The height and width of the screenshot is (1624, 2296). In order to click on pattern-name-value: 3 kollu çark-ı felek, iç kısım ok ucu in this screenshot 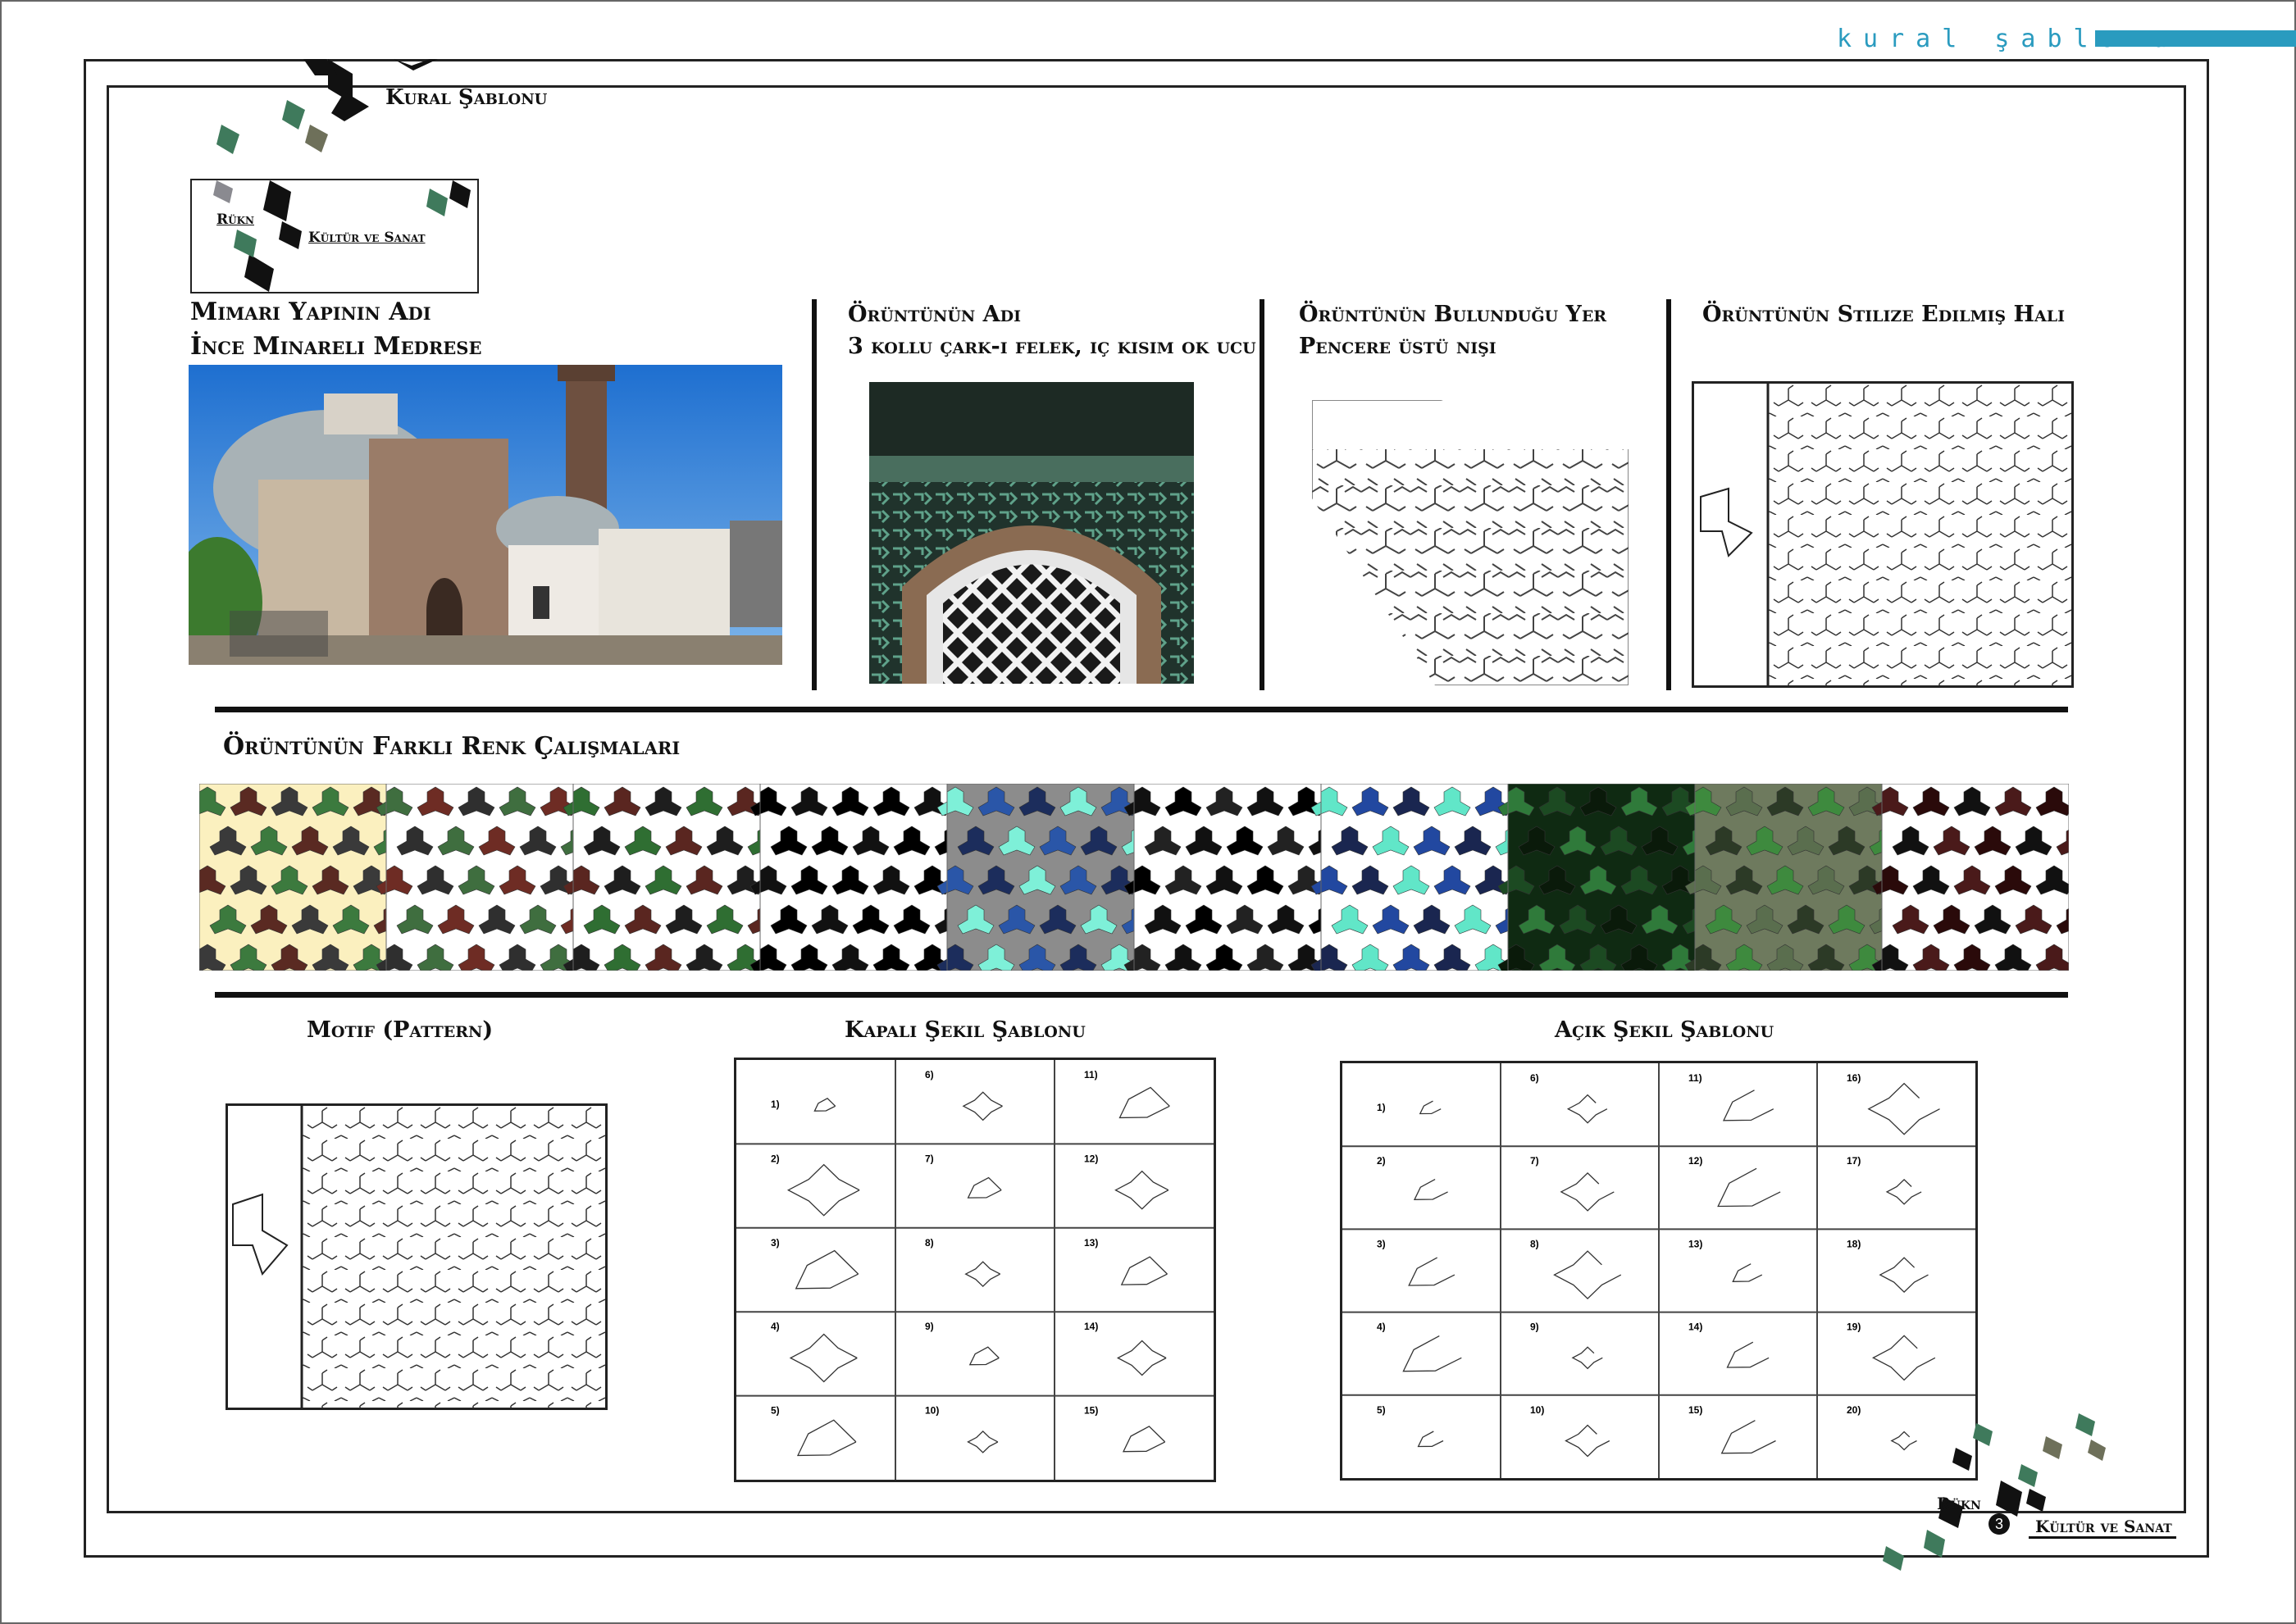, I will do `click(1052, 346)`.